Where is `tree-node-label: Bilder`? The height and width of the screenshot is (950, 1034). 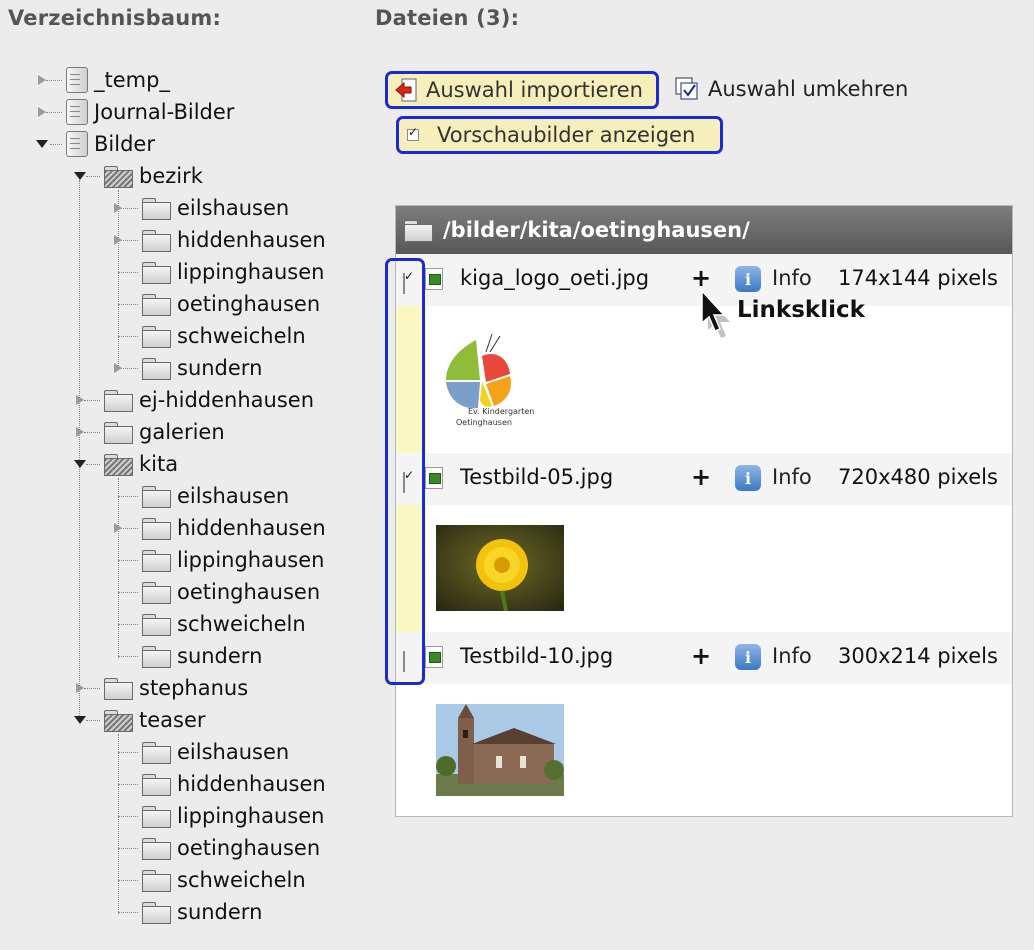 tree-node-label: Bilder is located at coordinates (124, 144).